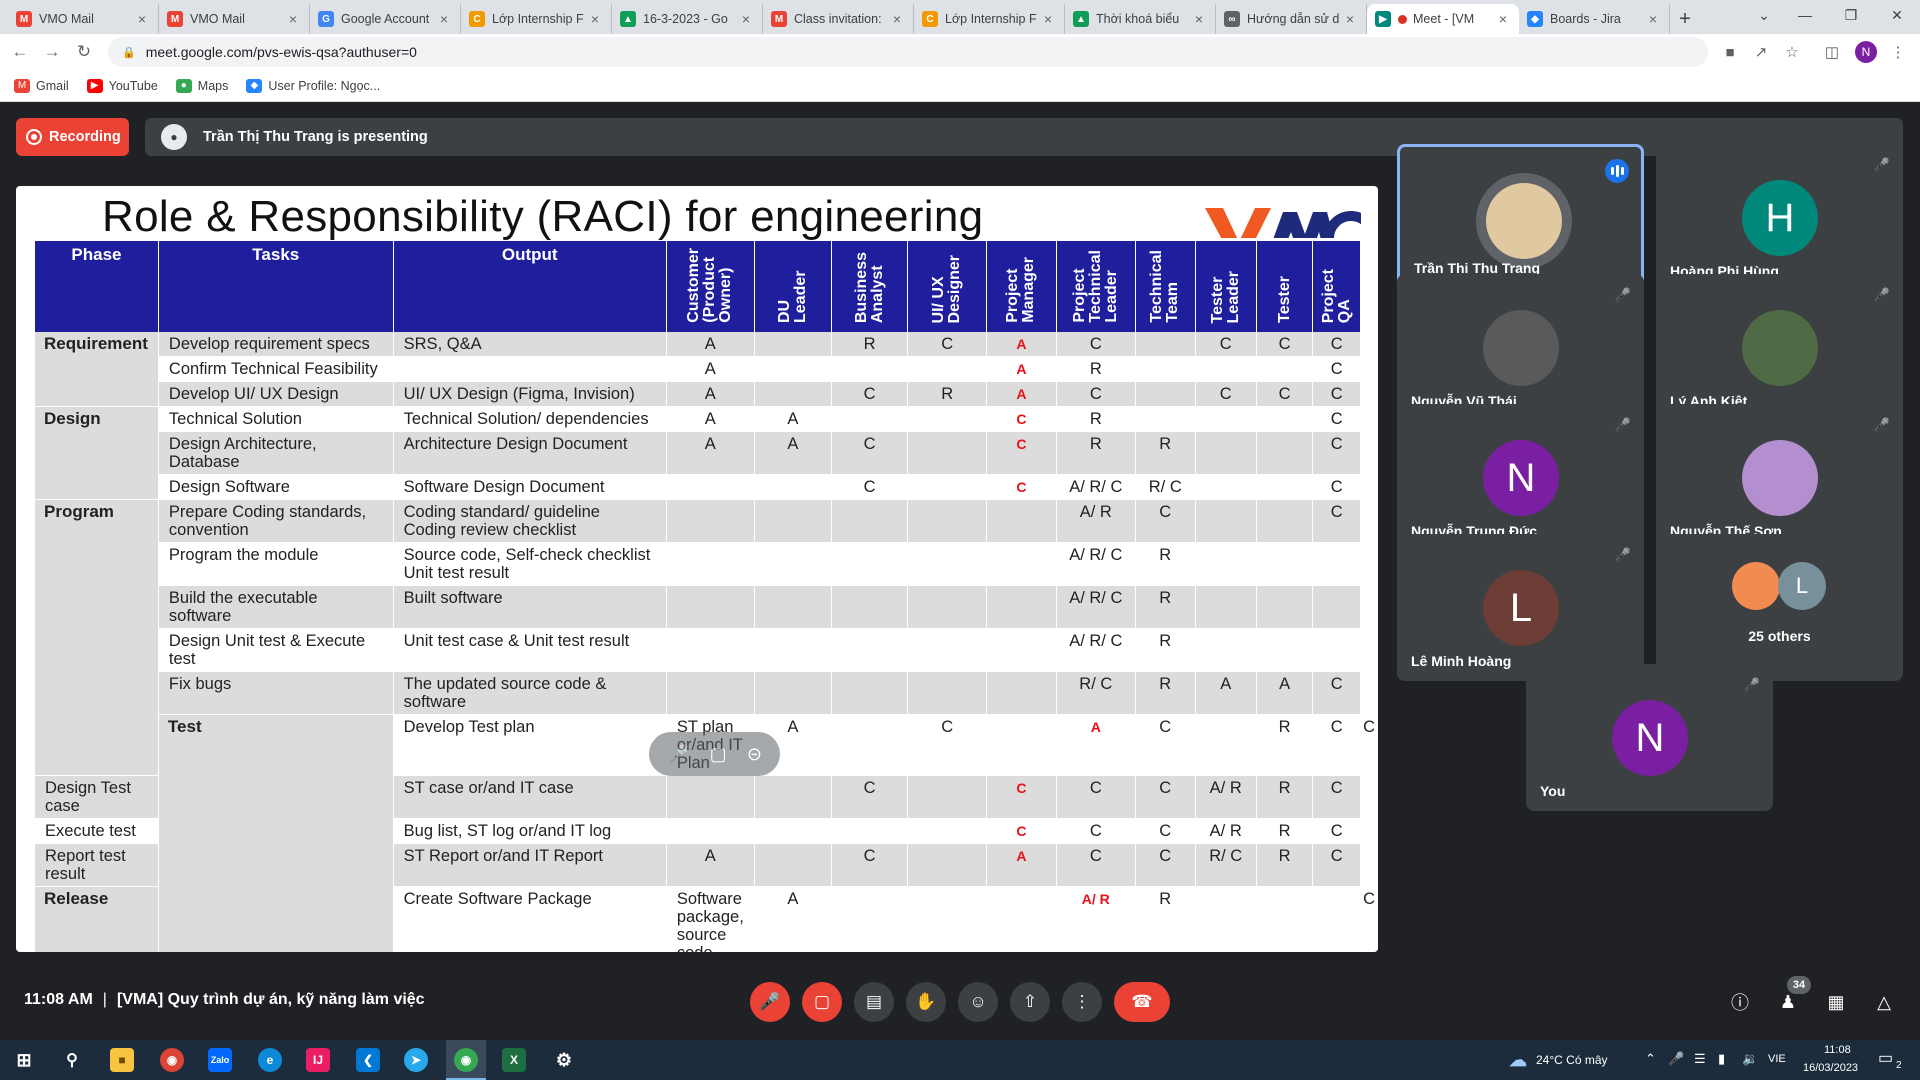 The width and height of the screenshot is (1920, 1080). I want to click on participant-tile: Lý Anh Kiệt 🎤, so click(1779, 347).